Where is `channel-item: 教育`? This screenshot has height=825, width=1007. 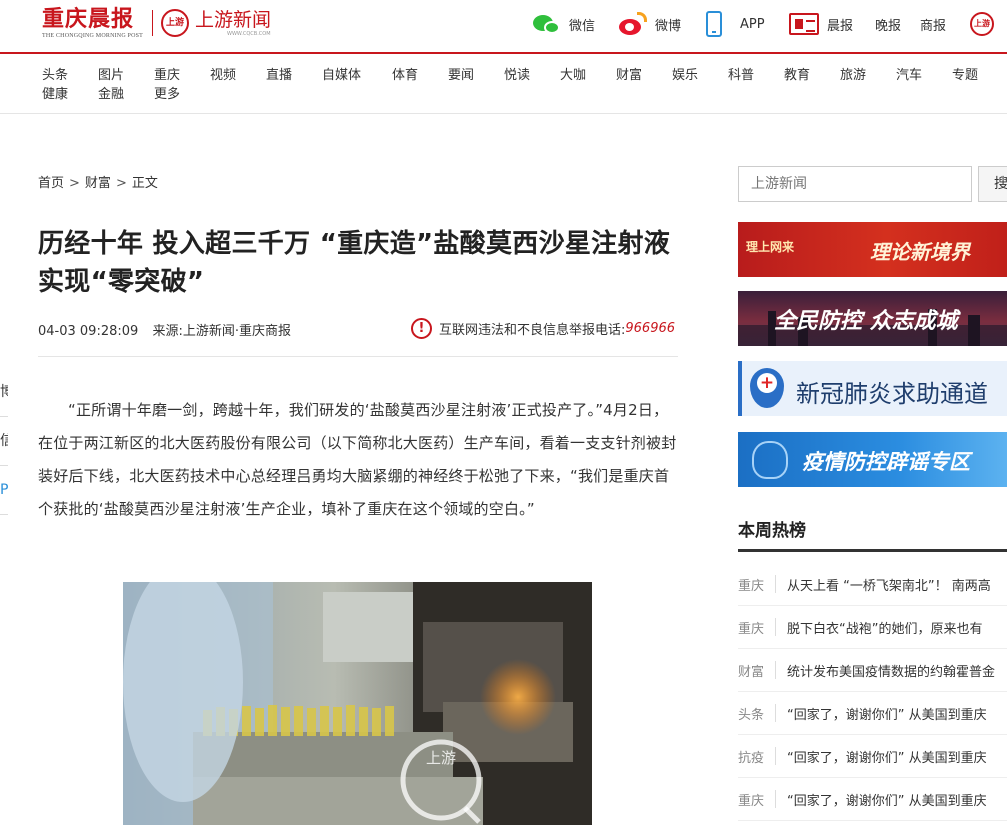
channel-item: 教育 is located at coordinates (797, 75).